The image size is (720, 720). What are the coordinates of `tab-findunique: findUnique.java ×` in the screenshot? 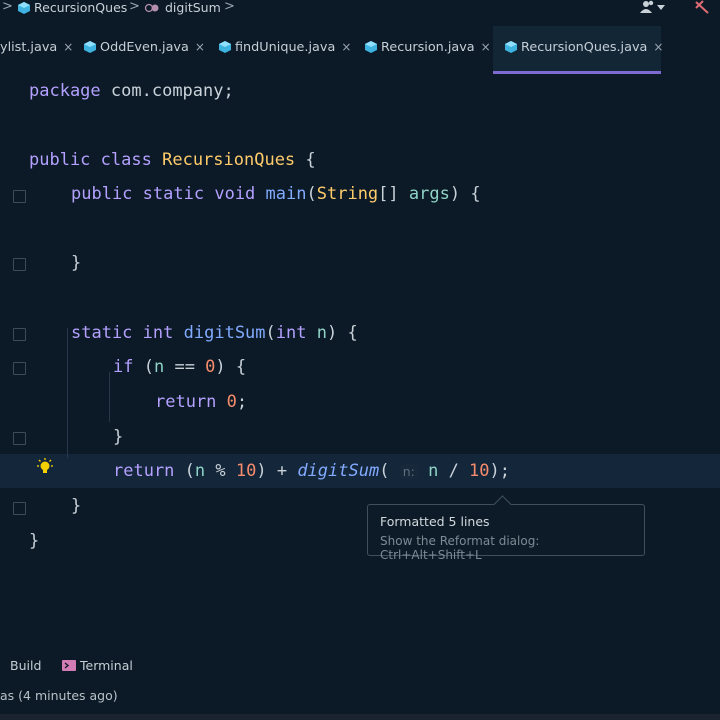 It's located at (286, 49).